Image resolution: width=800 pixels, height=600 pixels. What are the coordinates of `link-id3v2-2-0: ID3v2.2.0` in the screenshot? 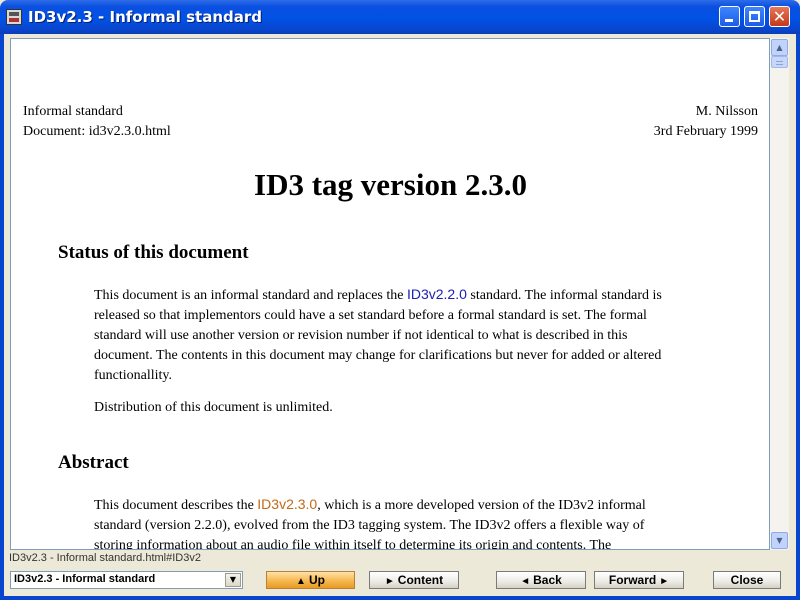 It's located at (437, 294).